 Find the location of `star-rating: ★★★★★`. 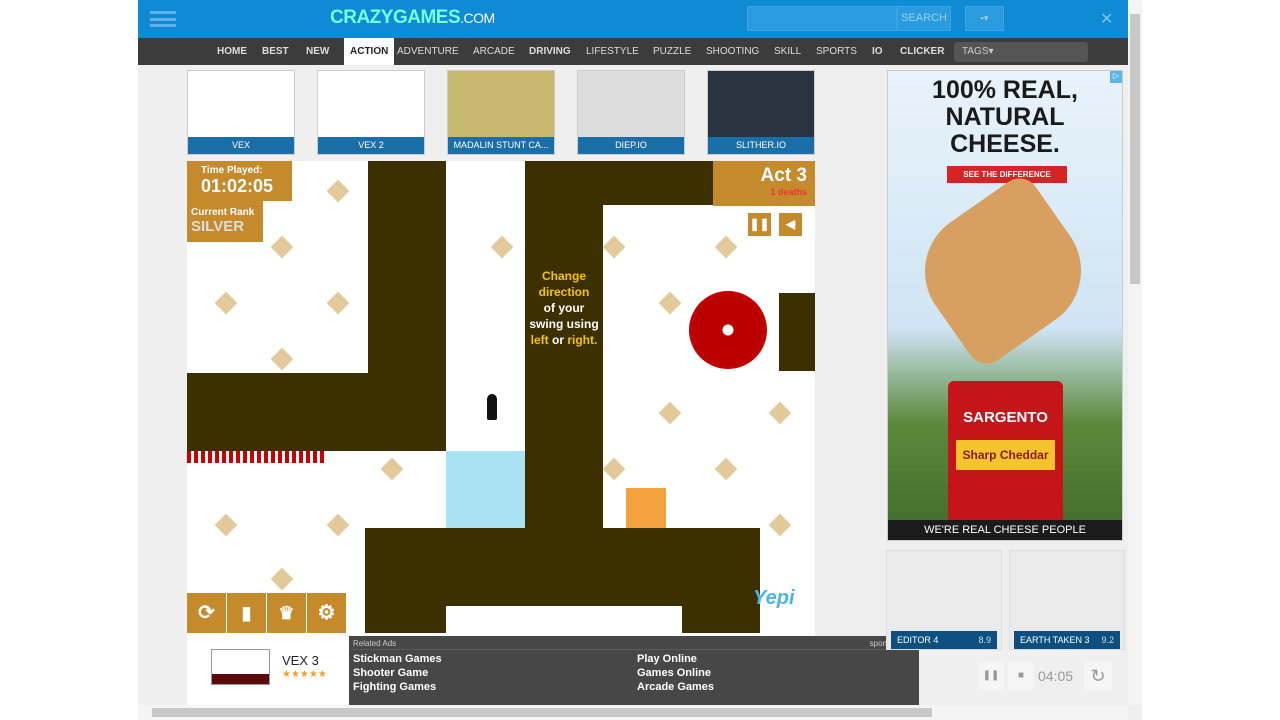

star-rating: ★★★★★ is located at coordinates (304, 674).